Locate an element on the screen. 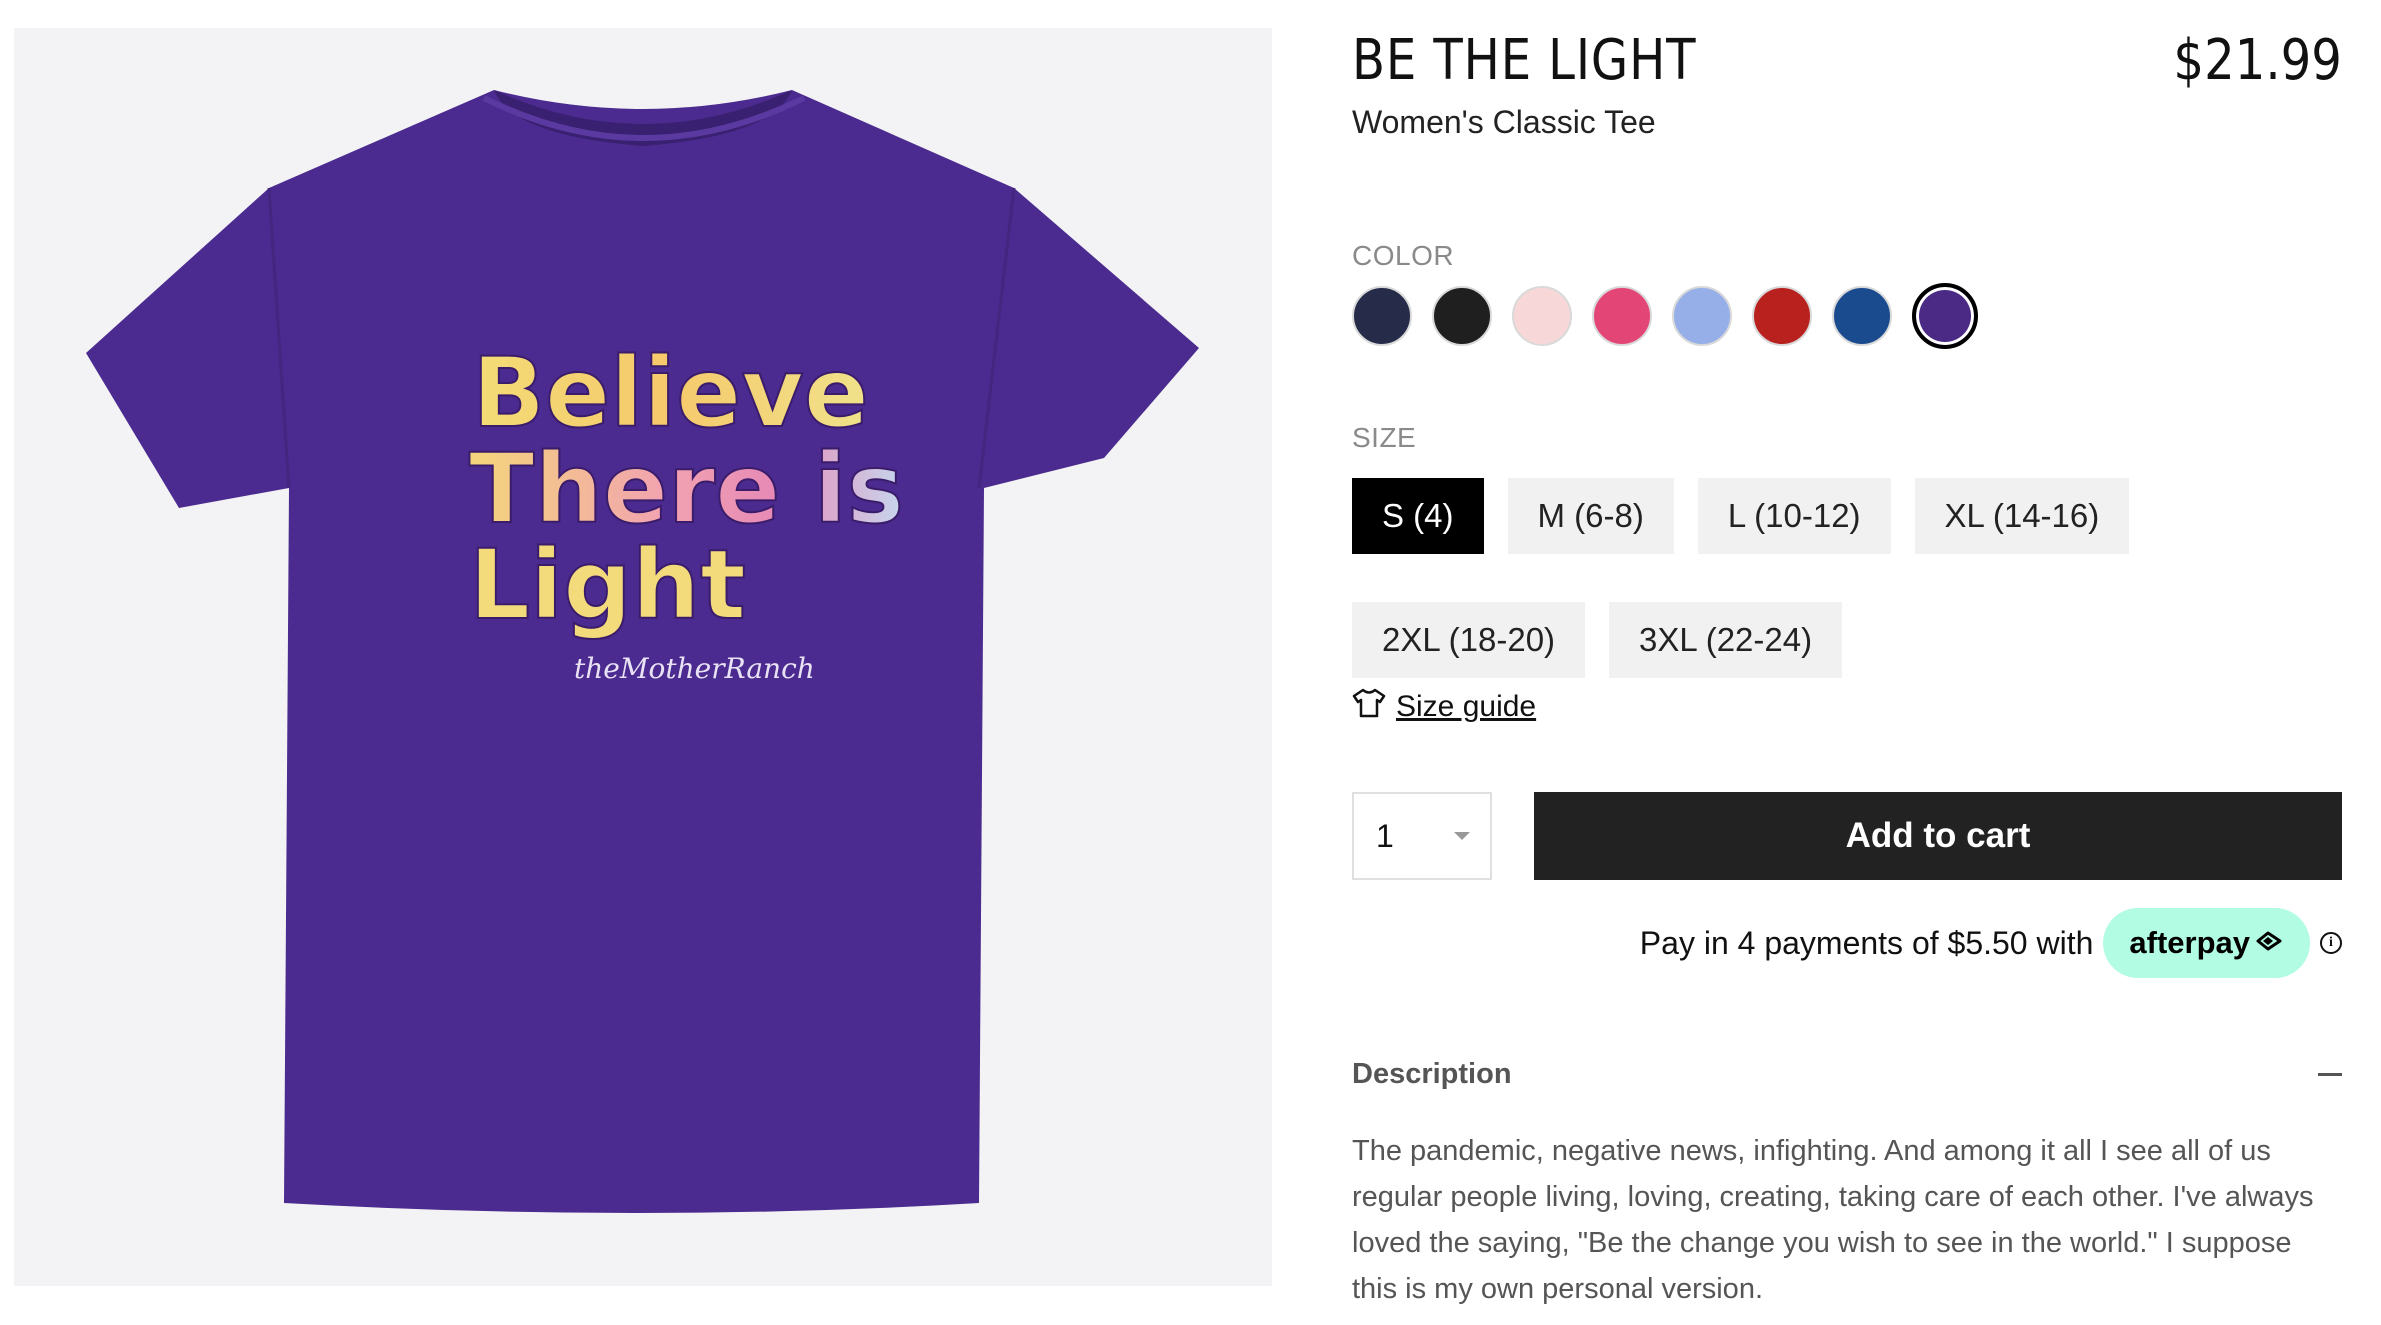 This screenshot has width=2381, height=1325. color-swatch-navy is located at coordinates (1382, 316).